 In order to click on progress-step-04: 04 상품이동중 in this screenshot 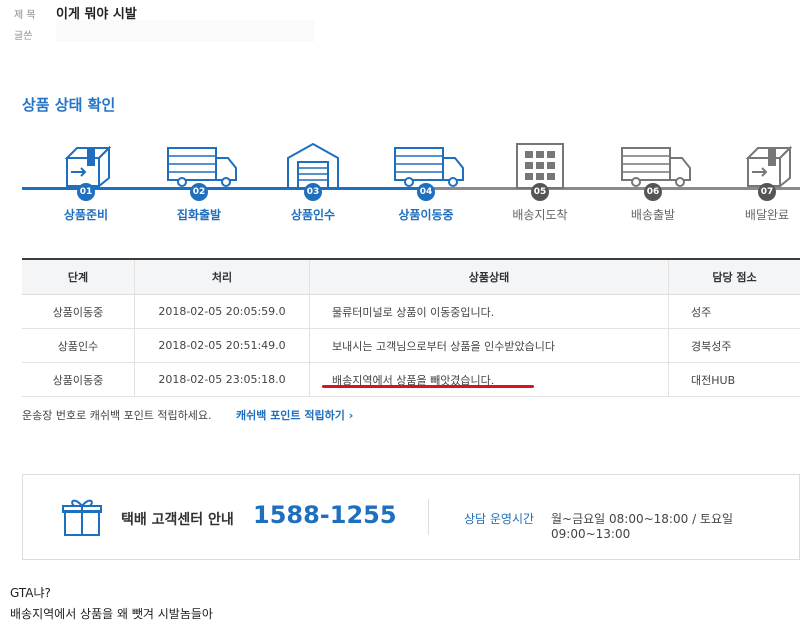, I will do `click(426, 185)`.